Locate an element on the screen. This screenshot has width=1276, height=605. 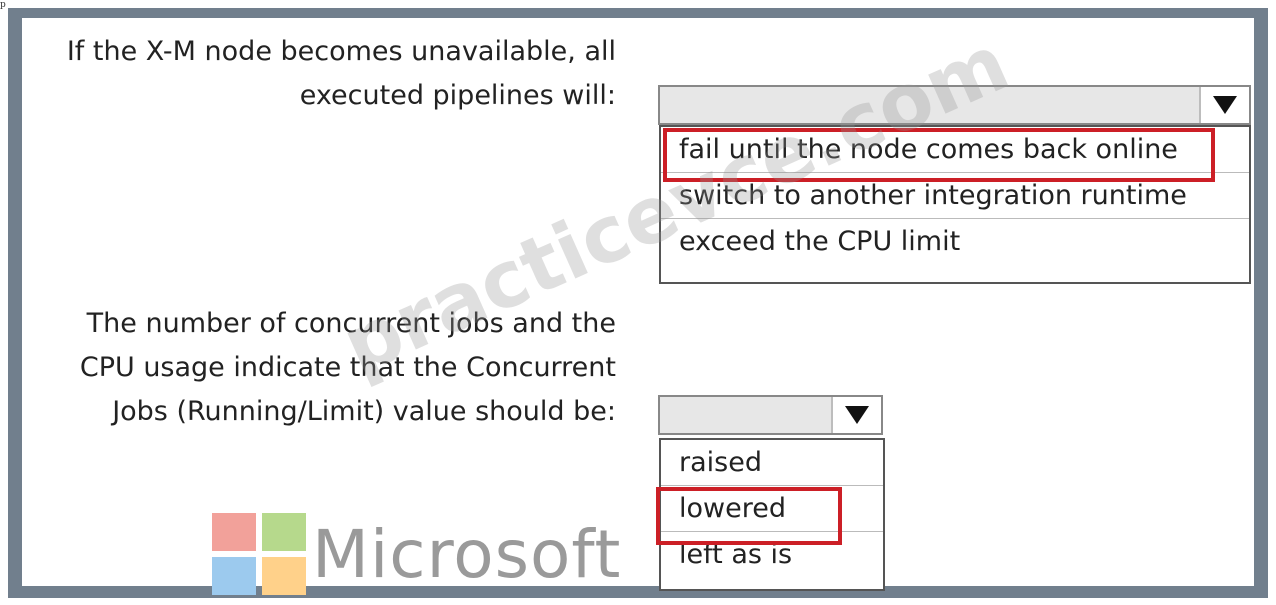
question-2-line-1: The number of concurrent jobs and the is located at coordinates (351, 323).